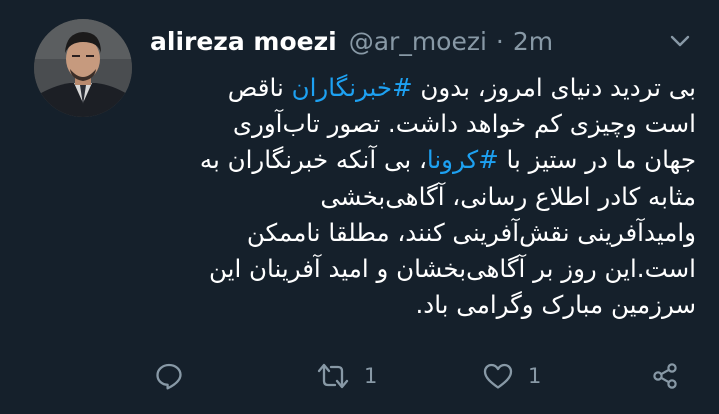 This screenshot has height=414, width=719. I want to click on tweet-header: alireza moezi @ar_moezi · 2m, so click(351, 42).